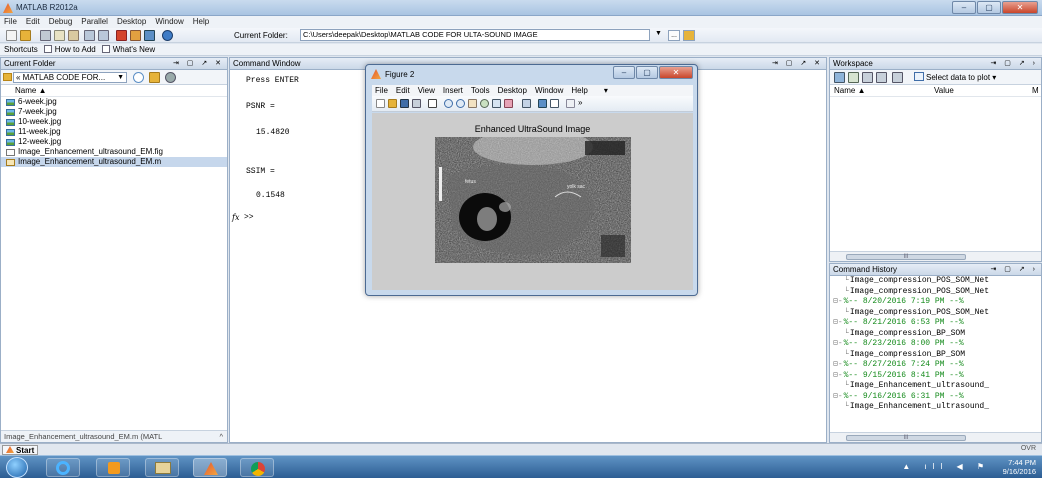 This screenshot has width=1042, height=478. I want to click on undo-icon, so click(89, 35).